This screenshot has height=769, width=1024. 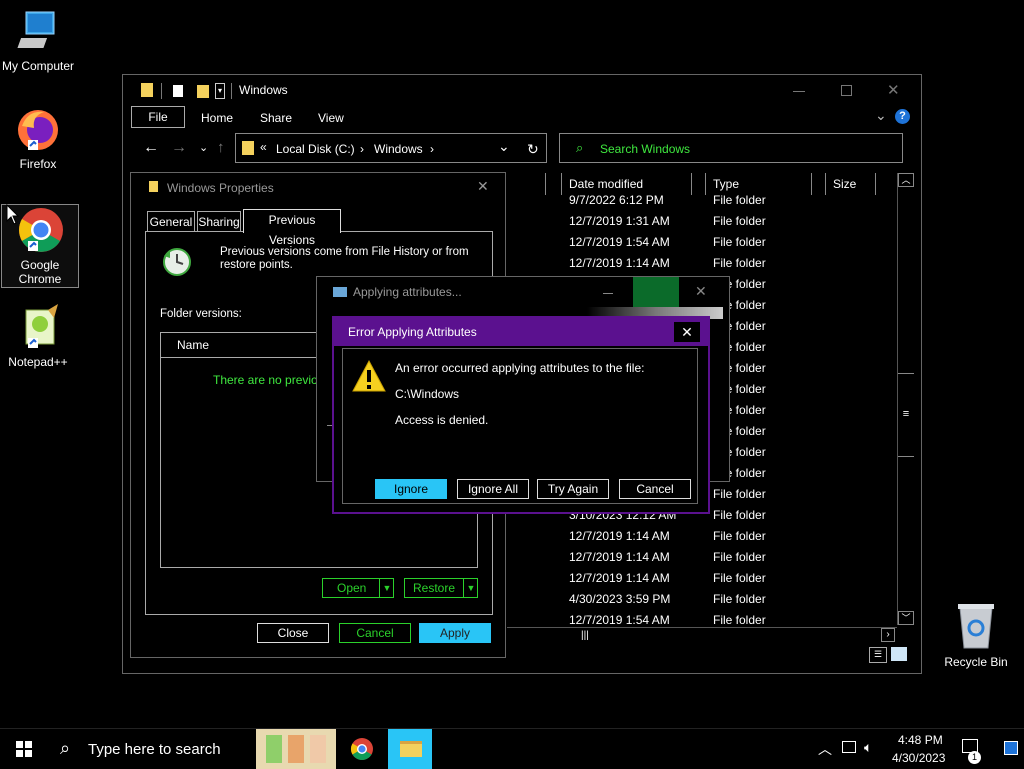 I want to click on table-row: 12/7/2019 1:31 AM File folder, so click(x=702, y=220).